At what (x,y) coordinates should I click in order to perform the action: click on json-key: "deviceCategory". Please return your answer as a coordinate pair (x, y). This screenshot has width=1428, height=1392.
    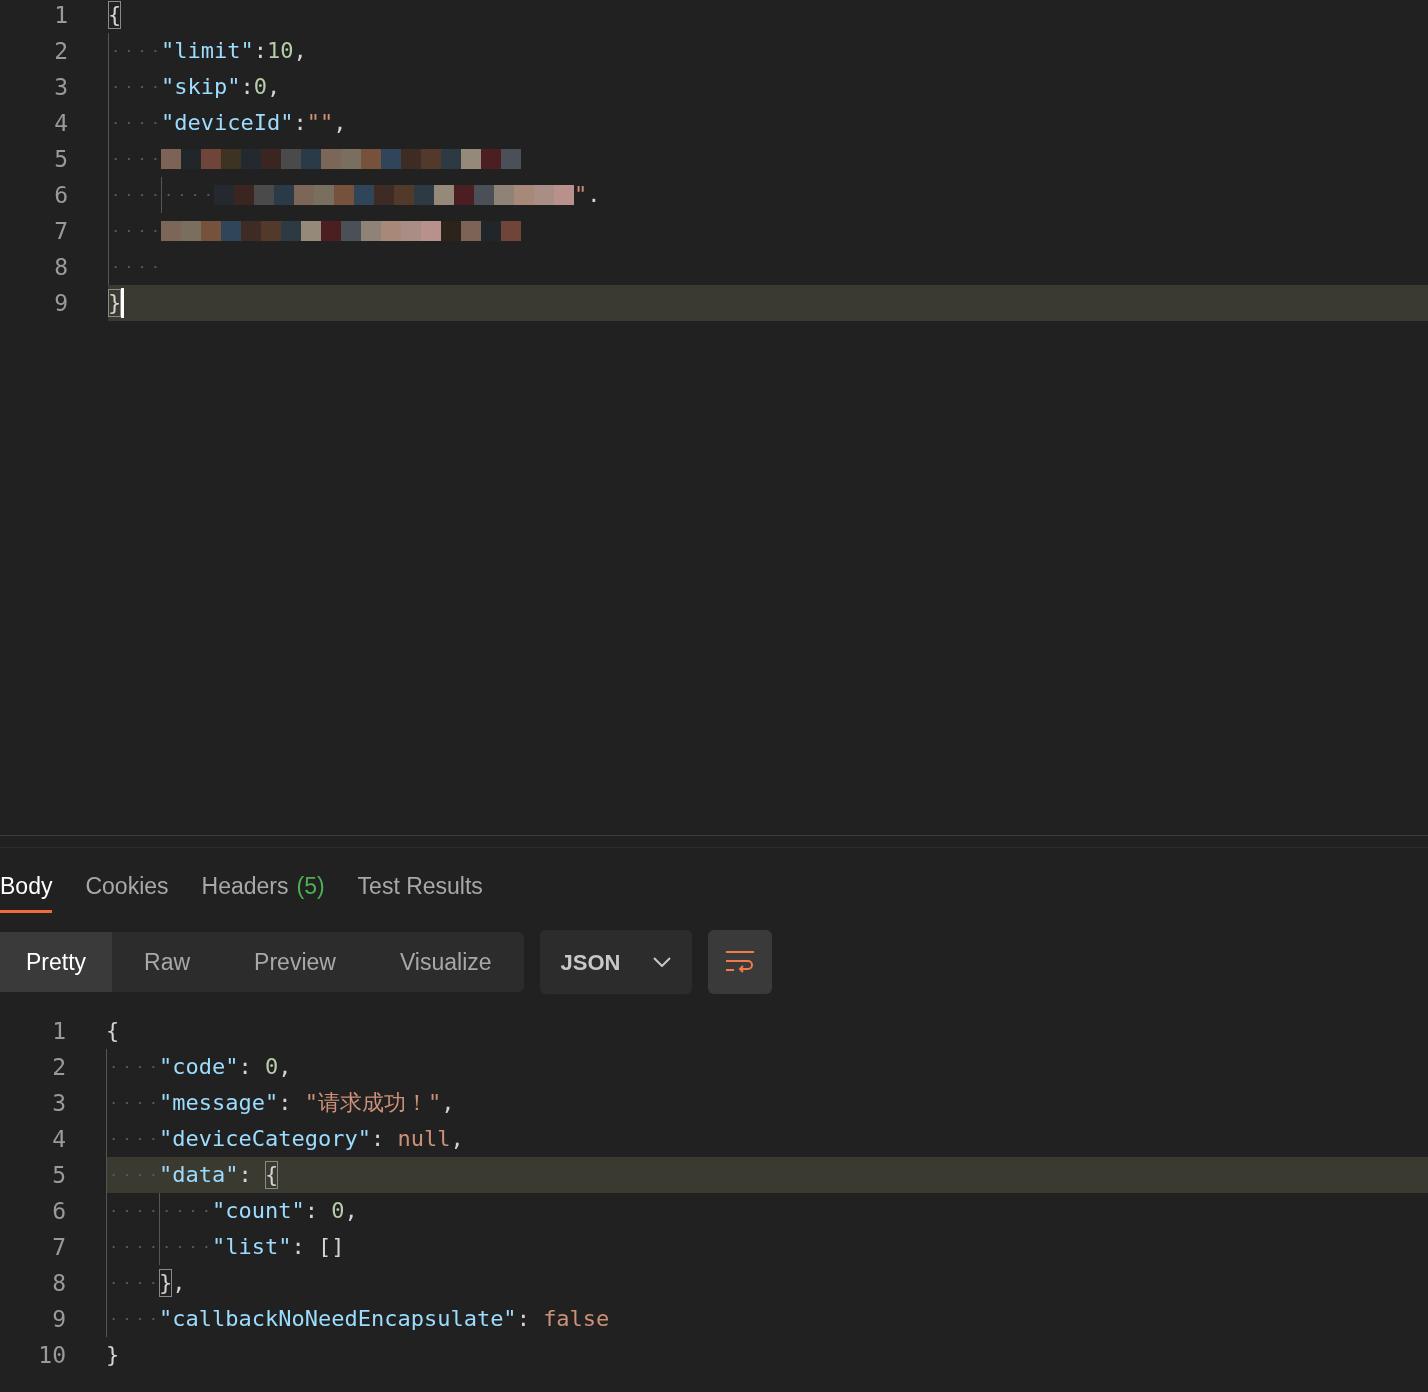
    Looking at the image, I should click on (265, 1139).